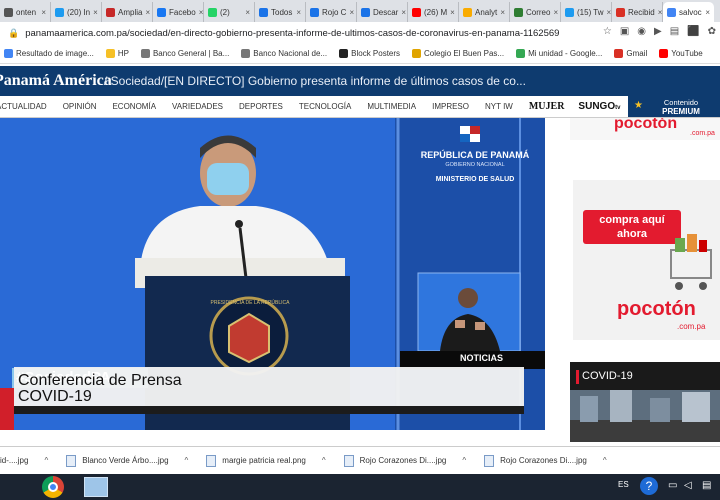 The width and height of the screenshot is (720, 500). I want to click on covid-section: COVID-19, so click(645, 402).